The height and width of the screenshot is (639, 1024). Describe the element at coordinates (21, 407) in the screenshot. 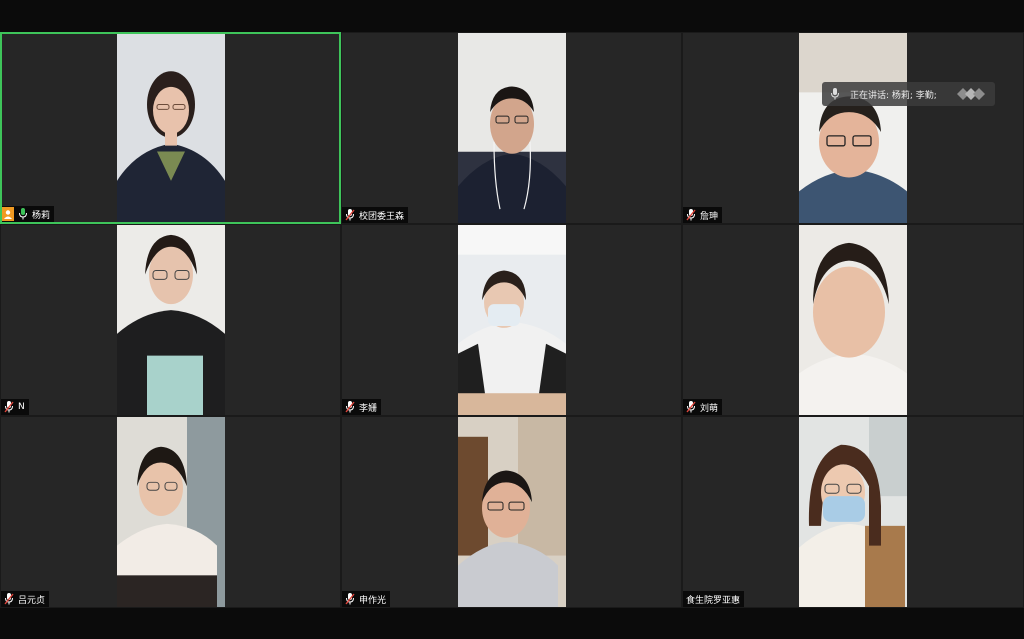

I see `participant-name: N` at that location.